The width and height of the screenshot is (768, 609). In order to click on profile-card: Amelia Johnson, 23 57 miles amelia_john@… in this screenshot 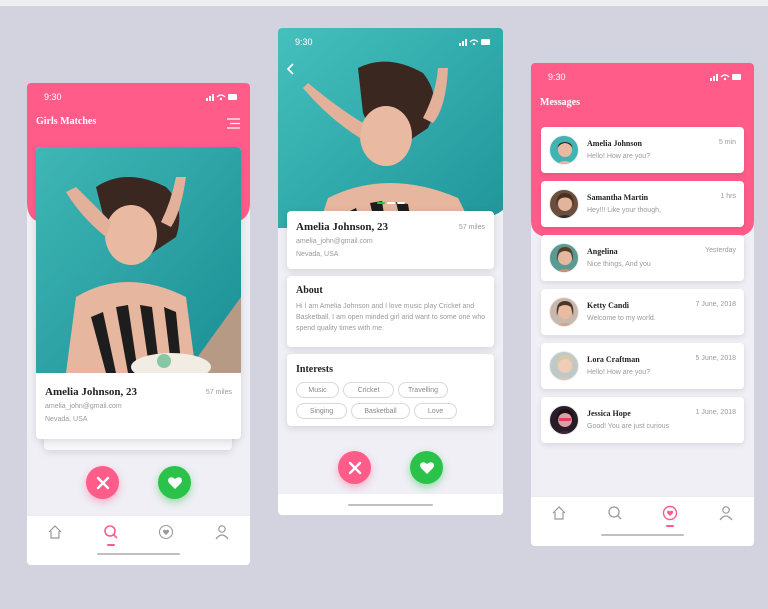, I will do `click(138, 293)`.